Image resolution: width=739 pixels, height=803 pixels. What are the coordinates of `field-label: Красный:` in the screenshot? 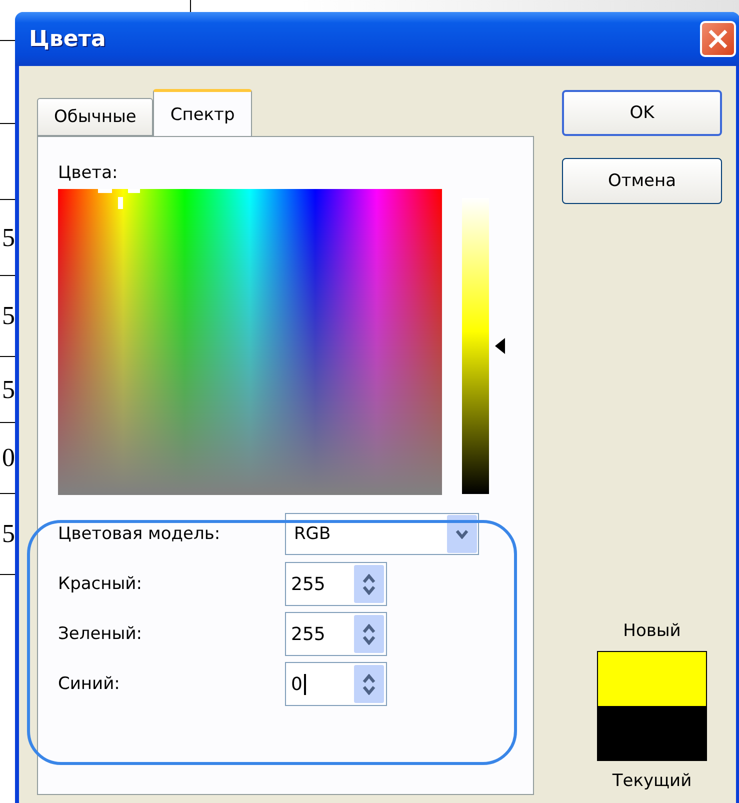 It's located at (100, 584).